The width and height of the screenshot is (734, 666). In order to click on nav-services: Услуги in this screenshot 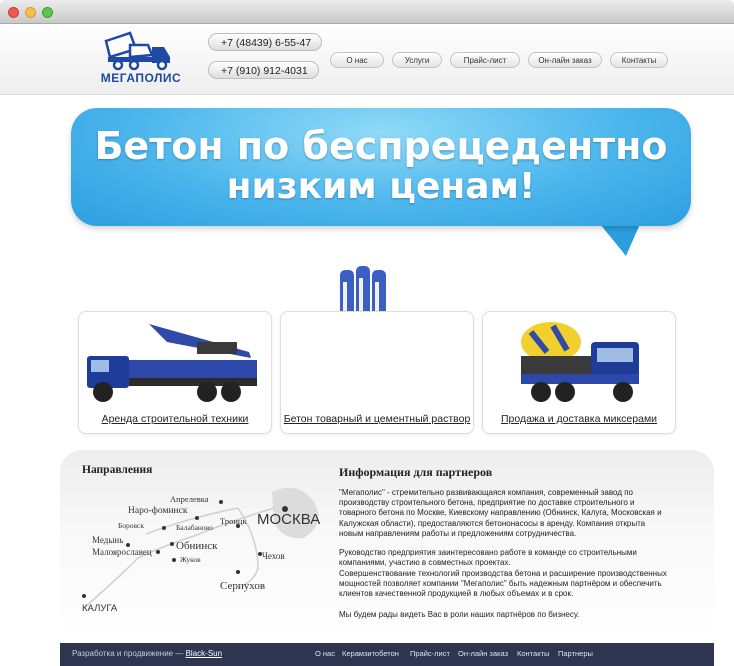, I will do `click(417, 60)`.